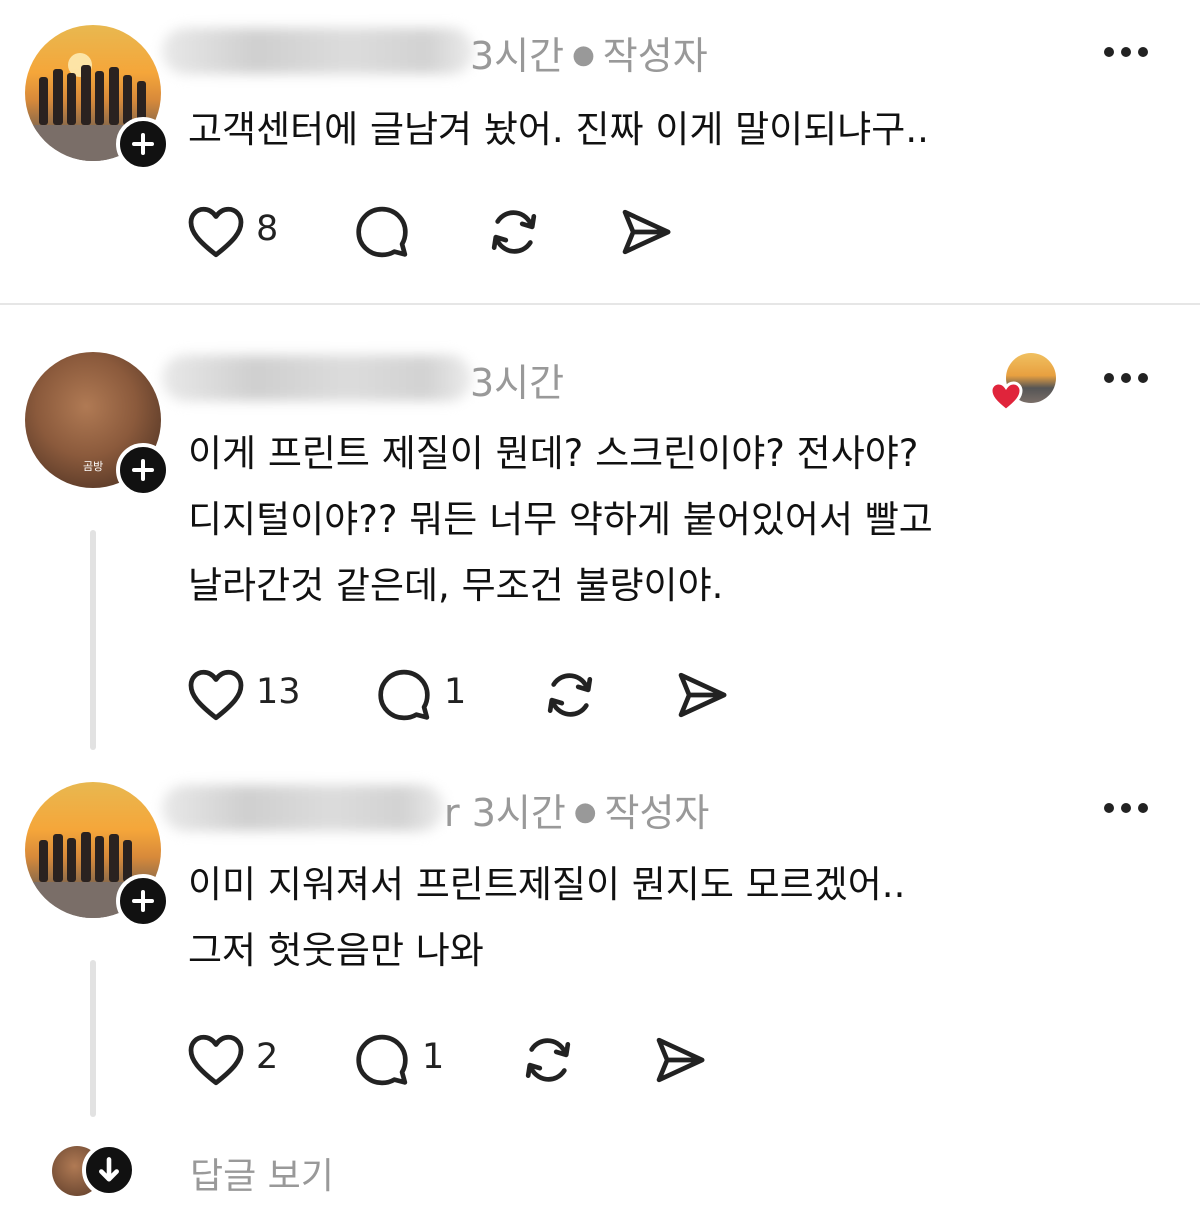 Image resolution: width=1200 pixels, height=1217 pixels. What do you see at coordinates (336, 950) in the screenshot?
I see `post-text-line: 그저 헛웃음만 나와` at bounding box center [336, 950].